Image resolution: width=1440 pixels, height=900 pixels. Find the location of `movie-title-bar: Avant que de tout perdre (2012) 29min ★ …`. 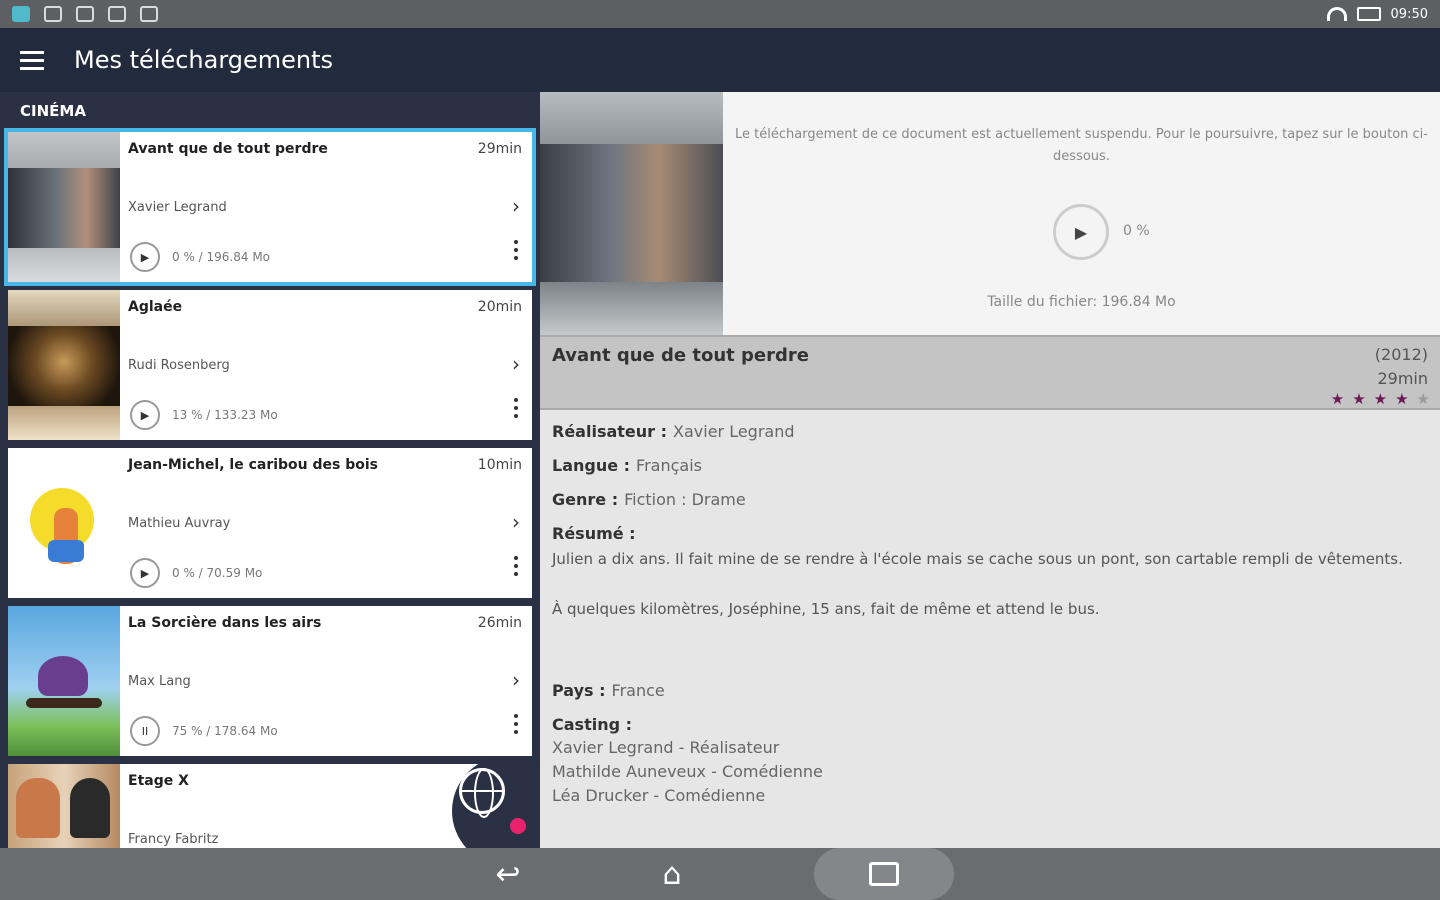

movie-title-bar: Avant que de tout perdre (2012) 29min ★ … is located at coordinates (990, 372).